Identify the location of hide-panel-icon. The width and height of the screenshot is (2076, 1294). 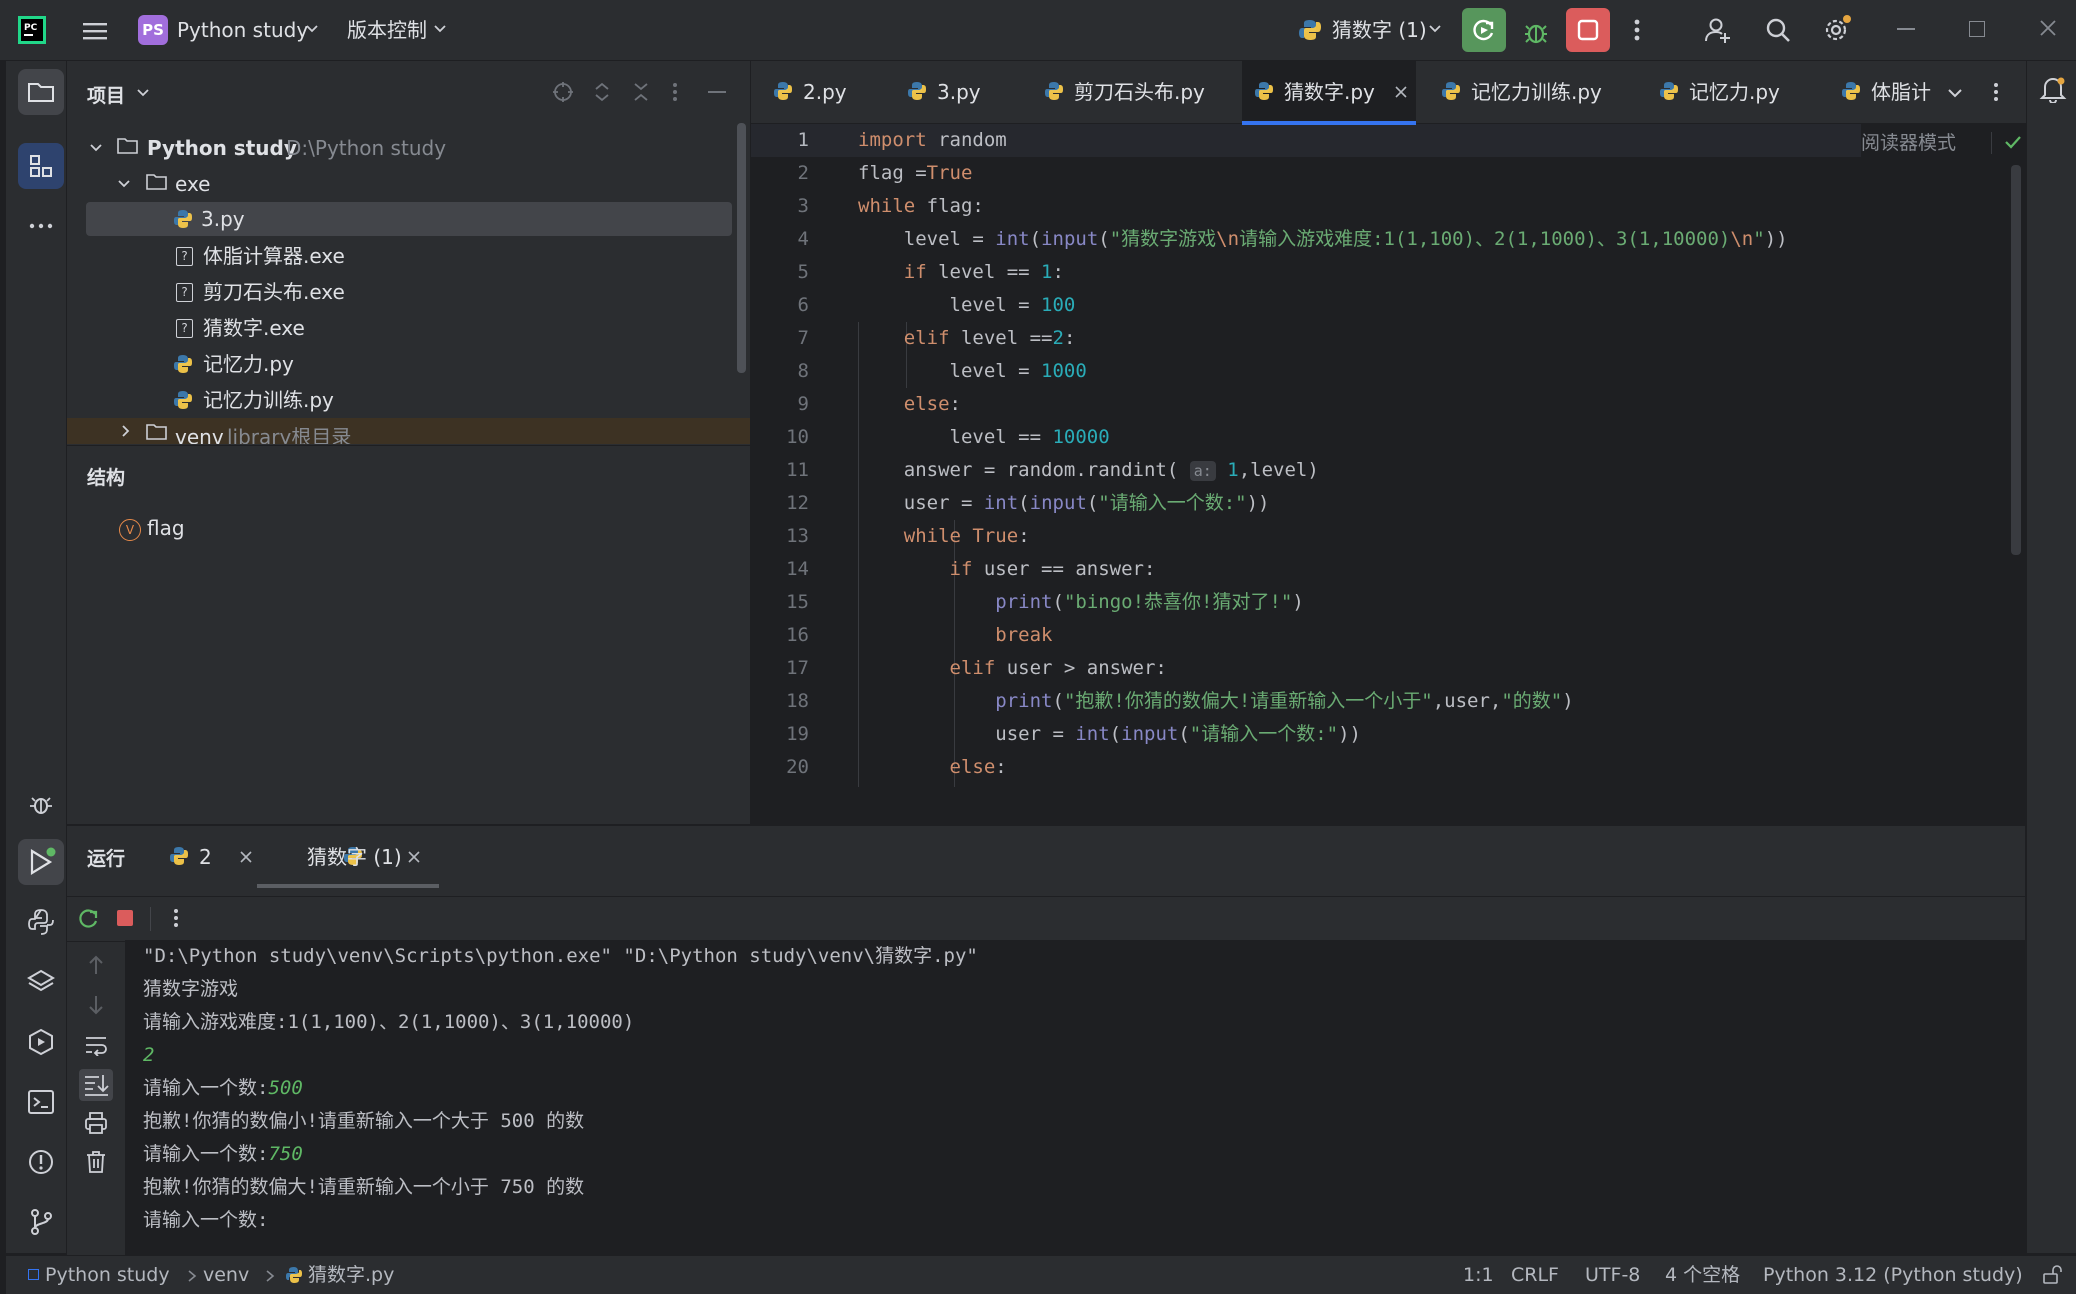
(717, 92).